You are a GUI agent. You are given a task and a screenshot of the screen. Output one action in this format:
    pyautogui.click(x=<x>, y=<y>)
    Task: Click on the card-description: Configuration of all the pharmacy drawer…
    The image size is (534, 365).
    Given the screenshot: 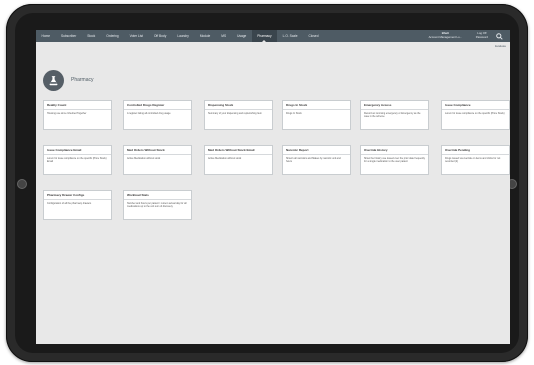 What is the action you would take?
    pyautogui.click(x=69, y=203)
    